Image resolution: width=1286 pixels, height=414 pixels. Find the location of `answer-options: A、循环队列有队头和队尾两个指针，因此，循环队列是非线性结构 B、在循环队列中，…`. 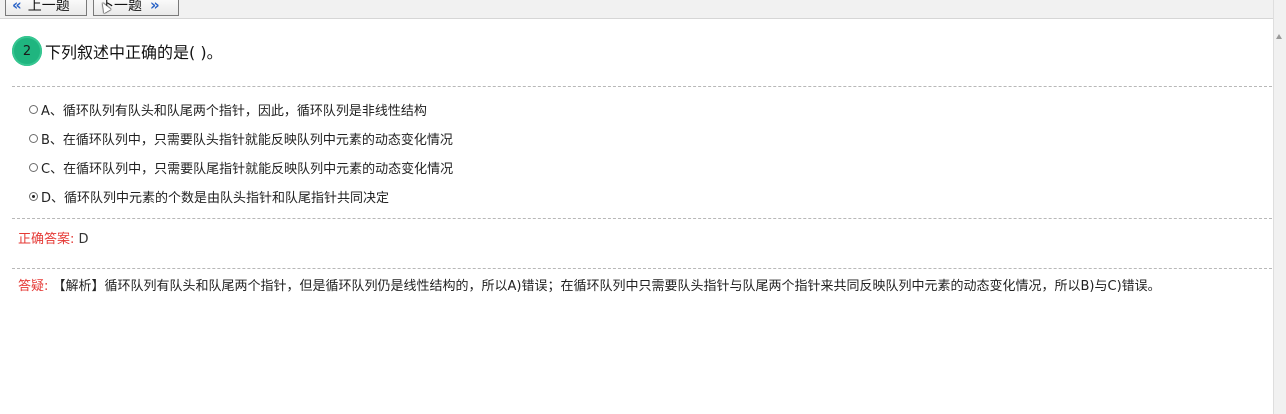

answer-options: A、循环队列有队头和队尾两个指针，因此，循环队列是非线性结构 B、在循环队列中，… is located at coordinates (241, 153).